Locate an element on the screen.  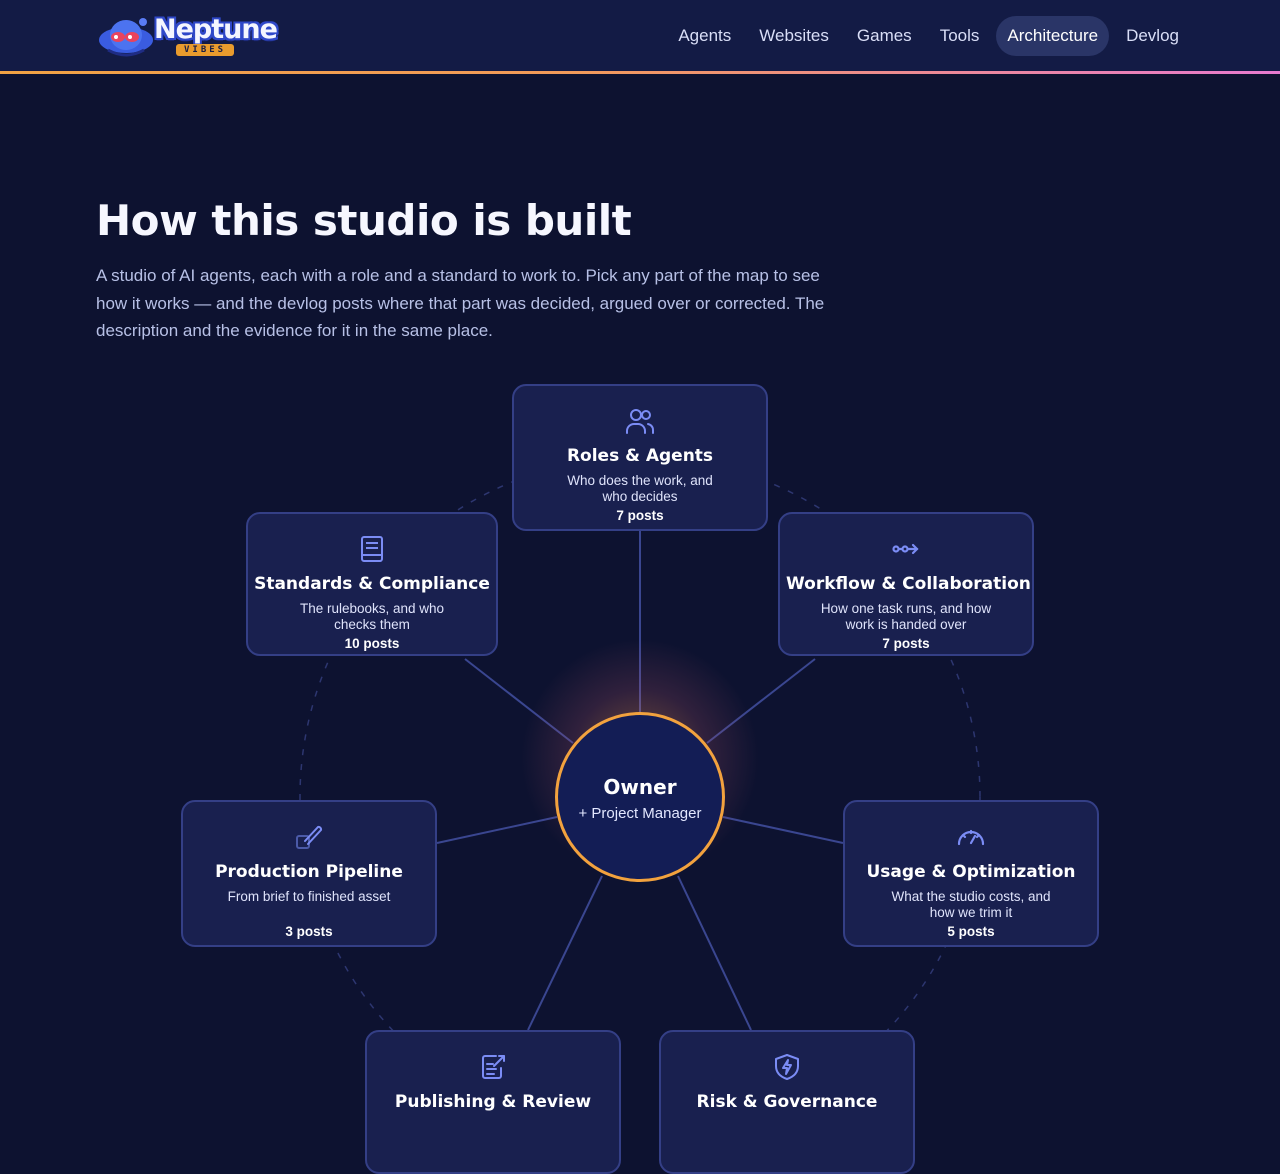
map-node-publishing-review: Publishing & Review is located at coordinates (493, 1102).